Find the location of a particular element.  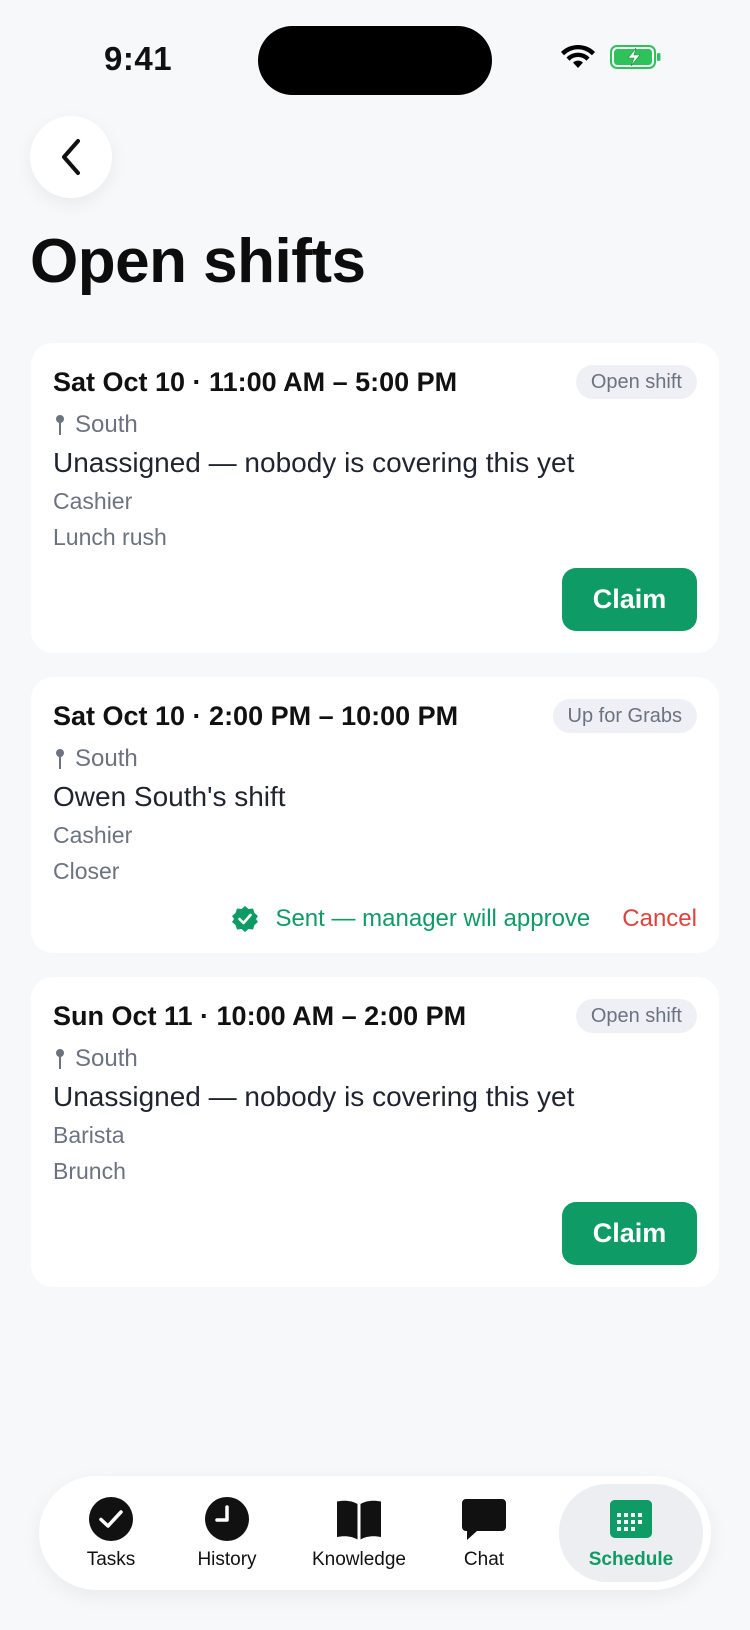

tab-bar: Tasks History Knowledge Chat Schedule is located at coordinates (375, 1533).